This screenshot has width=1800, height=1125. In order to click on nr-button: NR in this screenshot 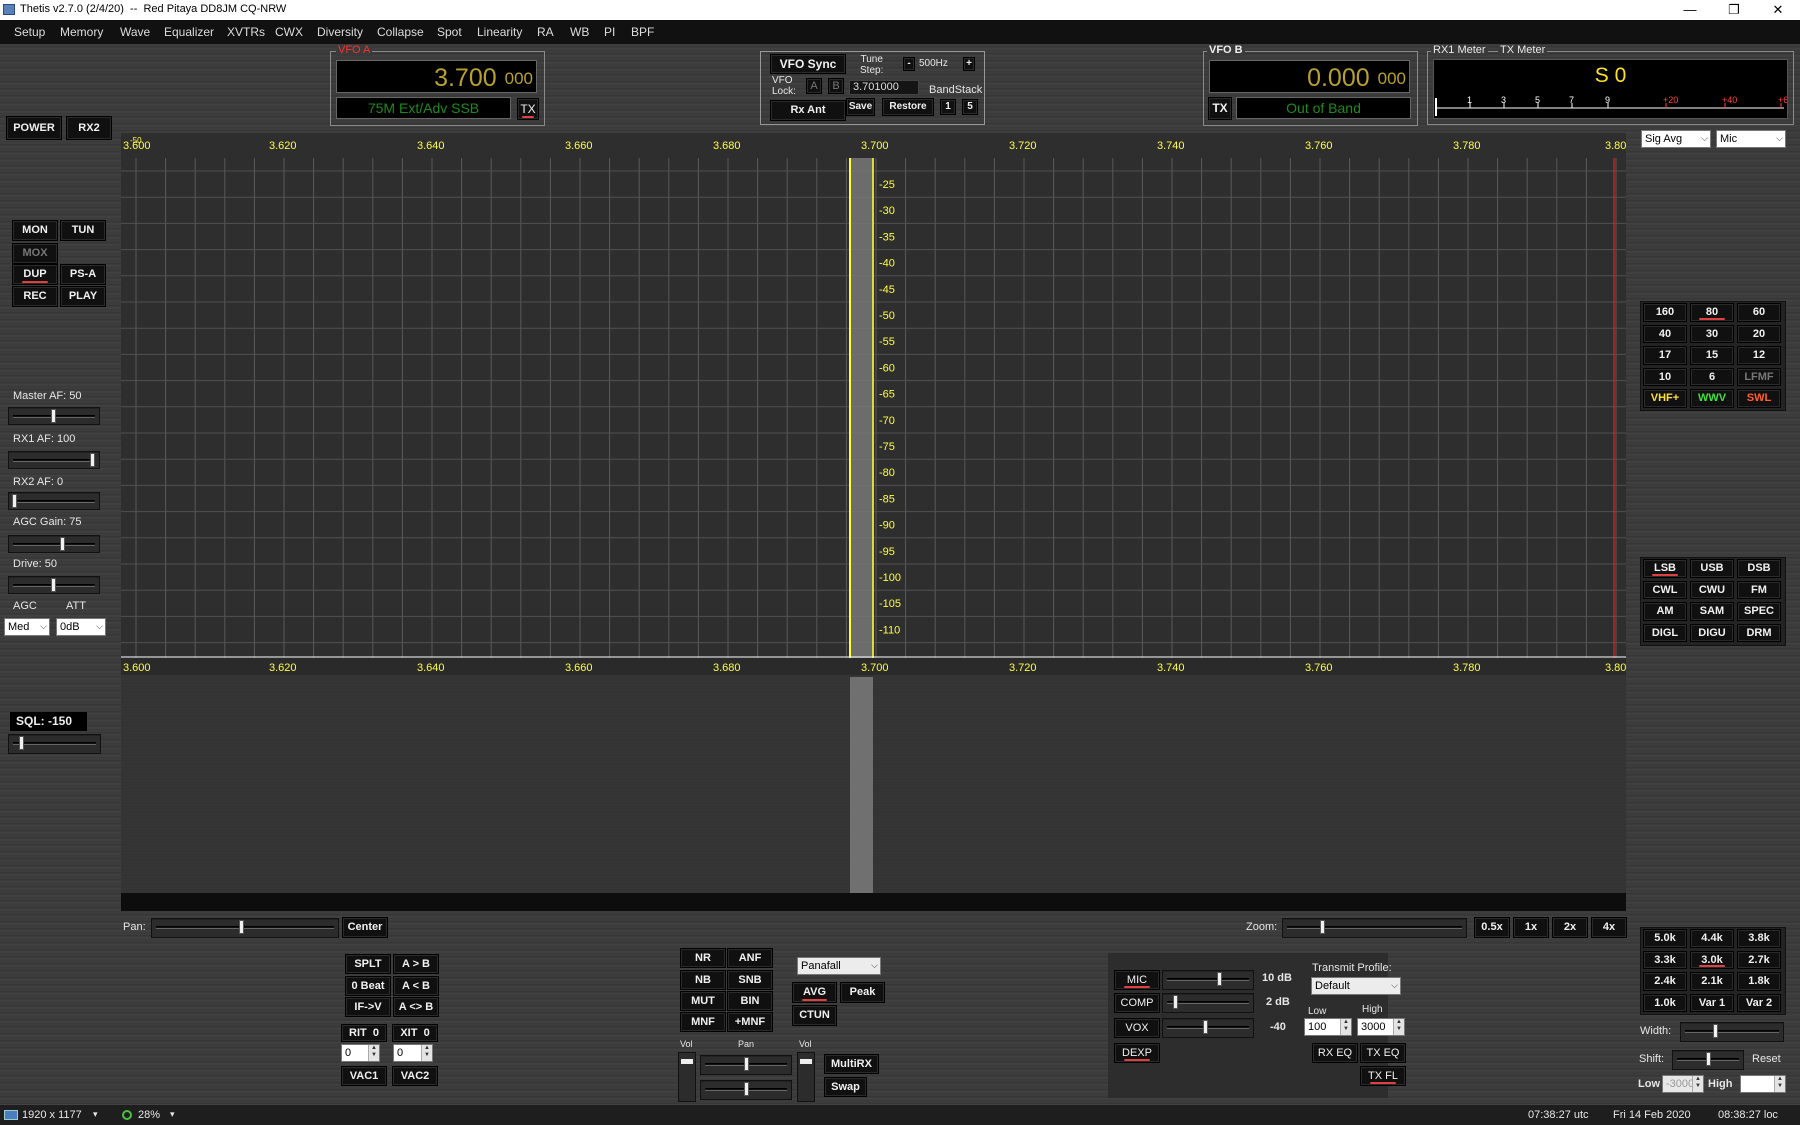, I will do `click(703, 958)`.